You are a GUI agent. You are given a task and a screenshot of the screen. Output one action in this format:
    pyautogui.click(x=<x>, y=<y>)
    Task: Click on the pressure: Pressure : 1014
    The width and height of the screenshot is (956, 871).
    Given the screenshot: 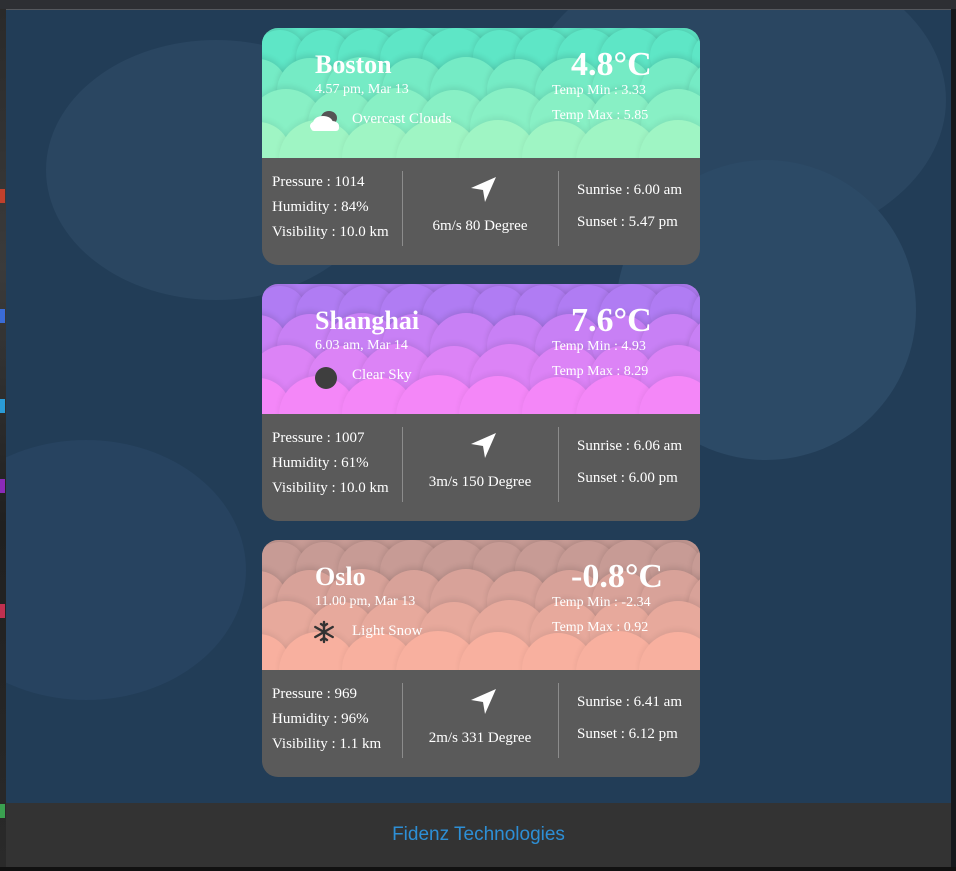 What is the action you would take?
    pyautogui.click(x=318, y=182)
    